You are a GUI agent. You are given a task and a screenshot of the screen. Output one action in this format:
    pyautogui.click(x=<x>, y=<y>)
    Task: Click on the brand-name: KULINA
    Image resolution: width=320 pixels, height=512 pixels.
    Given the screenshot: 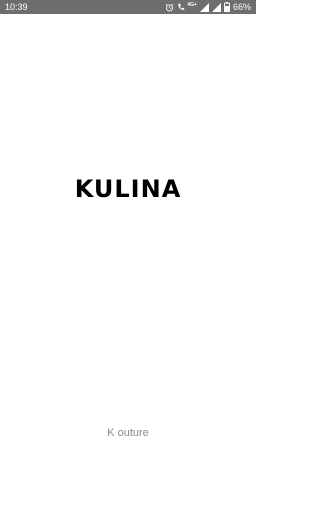 What is the action you would take?
    pyautogui.click(x=128, y=189)
    